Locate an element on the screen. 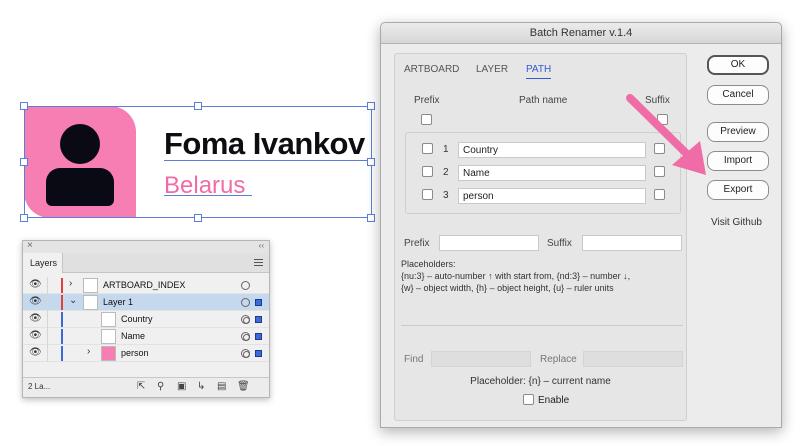 The height and width of the screenshot is (446, 800). layer-name: Name is located at coordinates (133, 336).